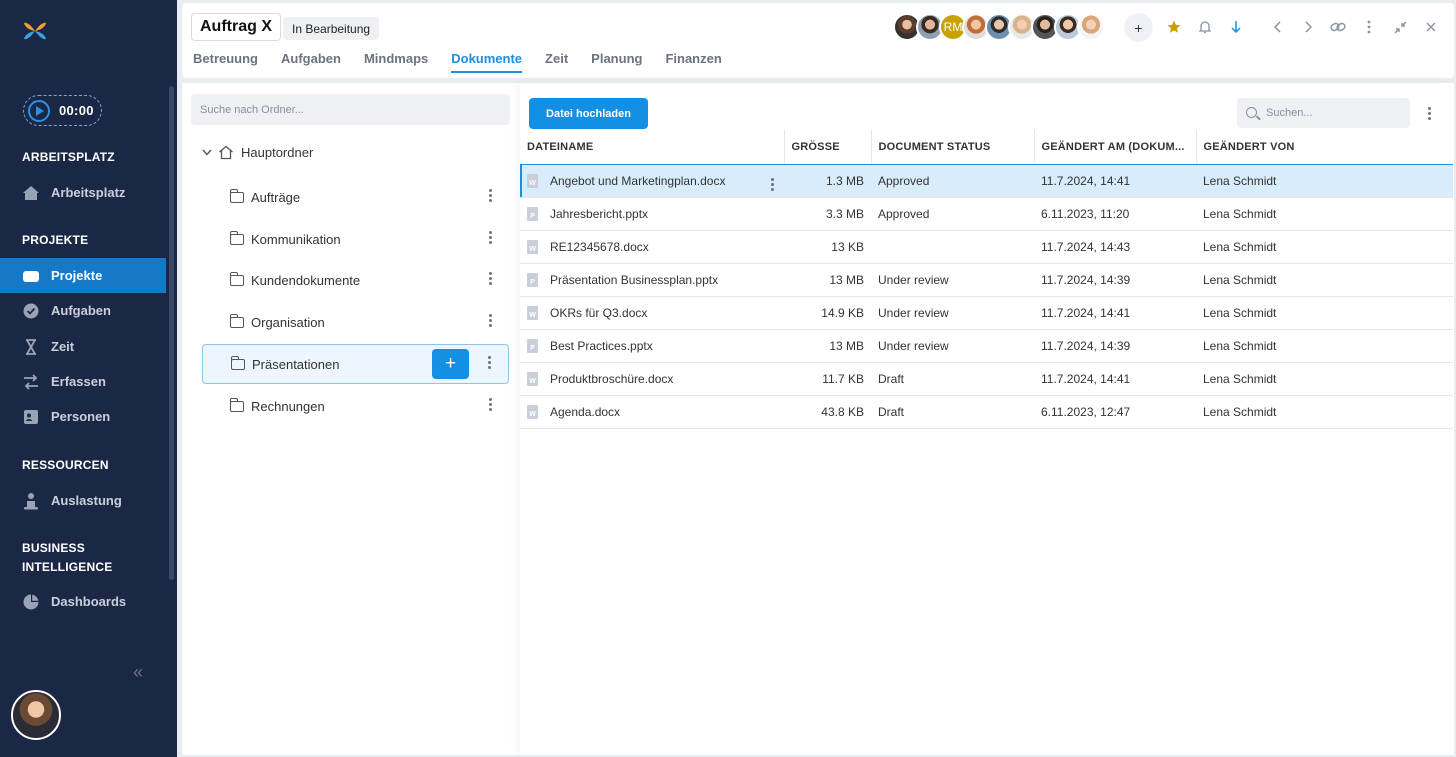 This screenshot has width=1456, height=757. I want to click on cell-changed: 6.11.2023, 12:47, so click(1115, 412).